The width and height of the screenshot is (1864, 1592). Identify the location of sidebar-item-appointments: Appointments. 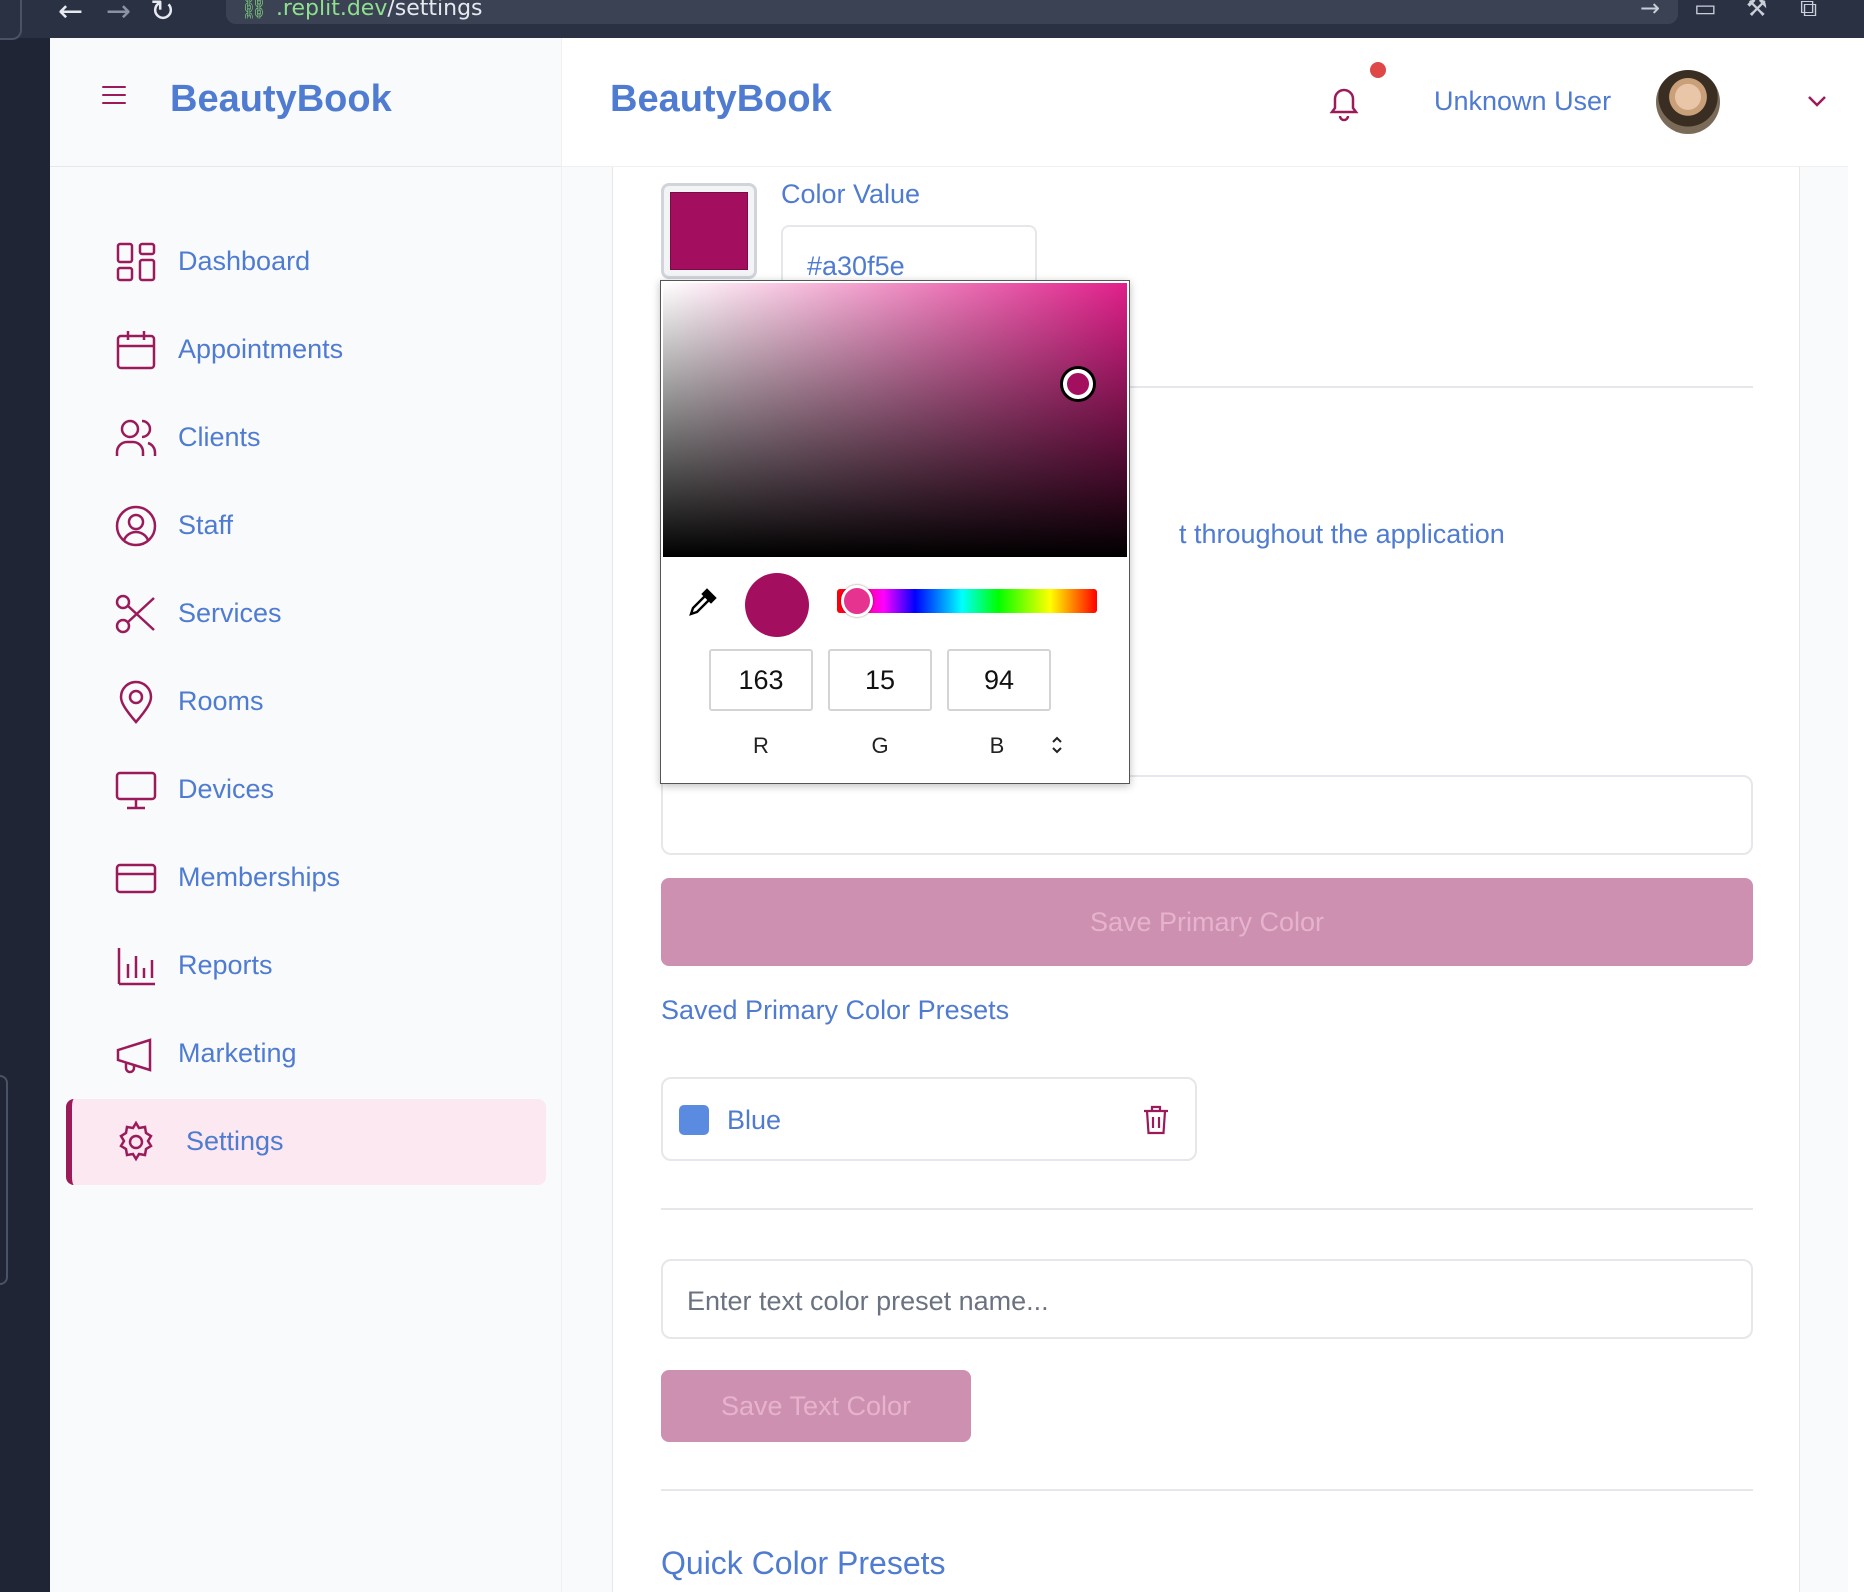
(306, 350).